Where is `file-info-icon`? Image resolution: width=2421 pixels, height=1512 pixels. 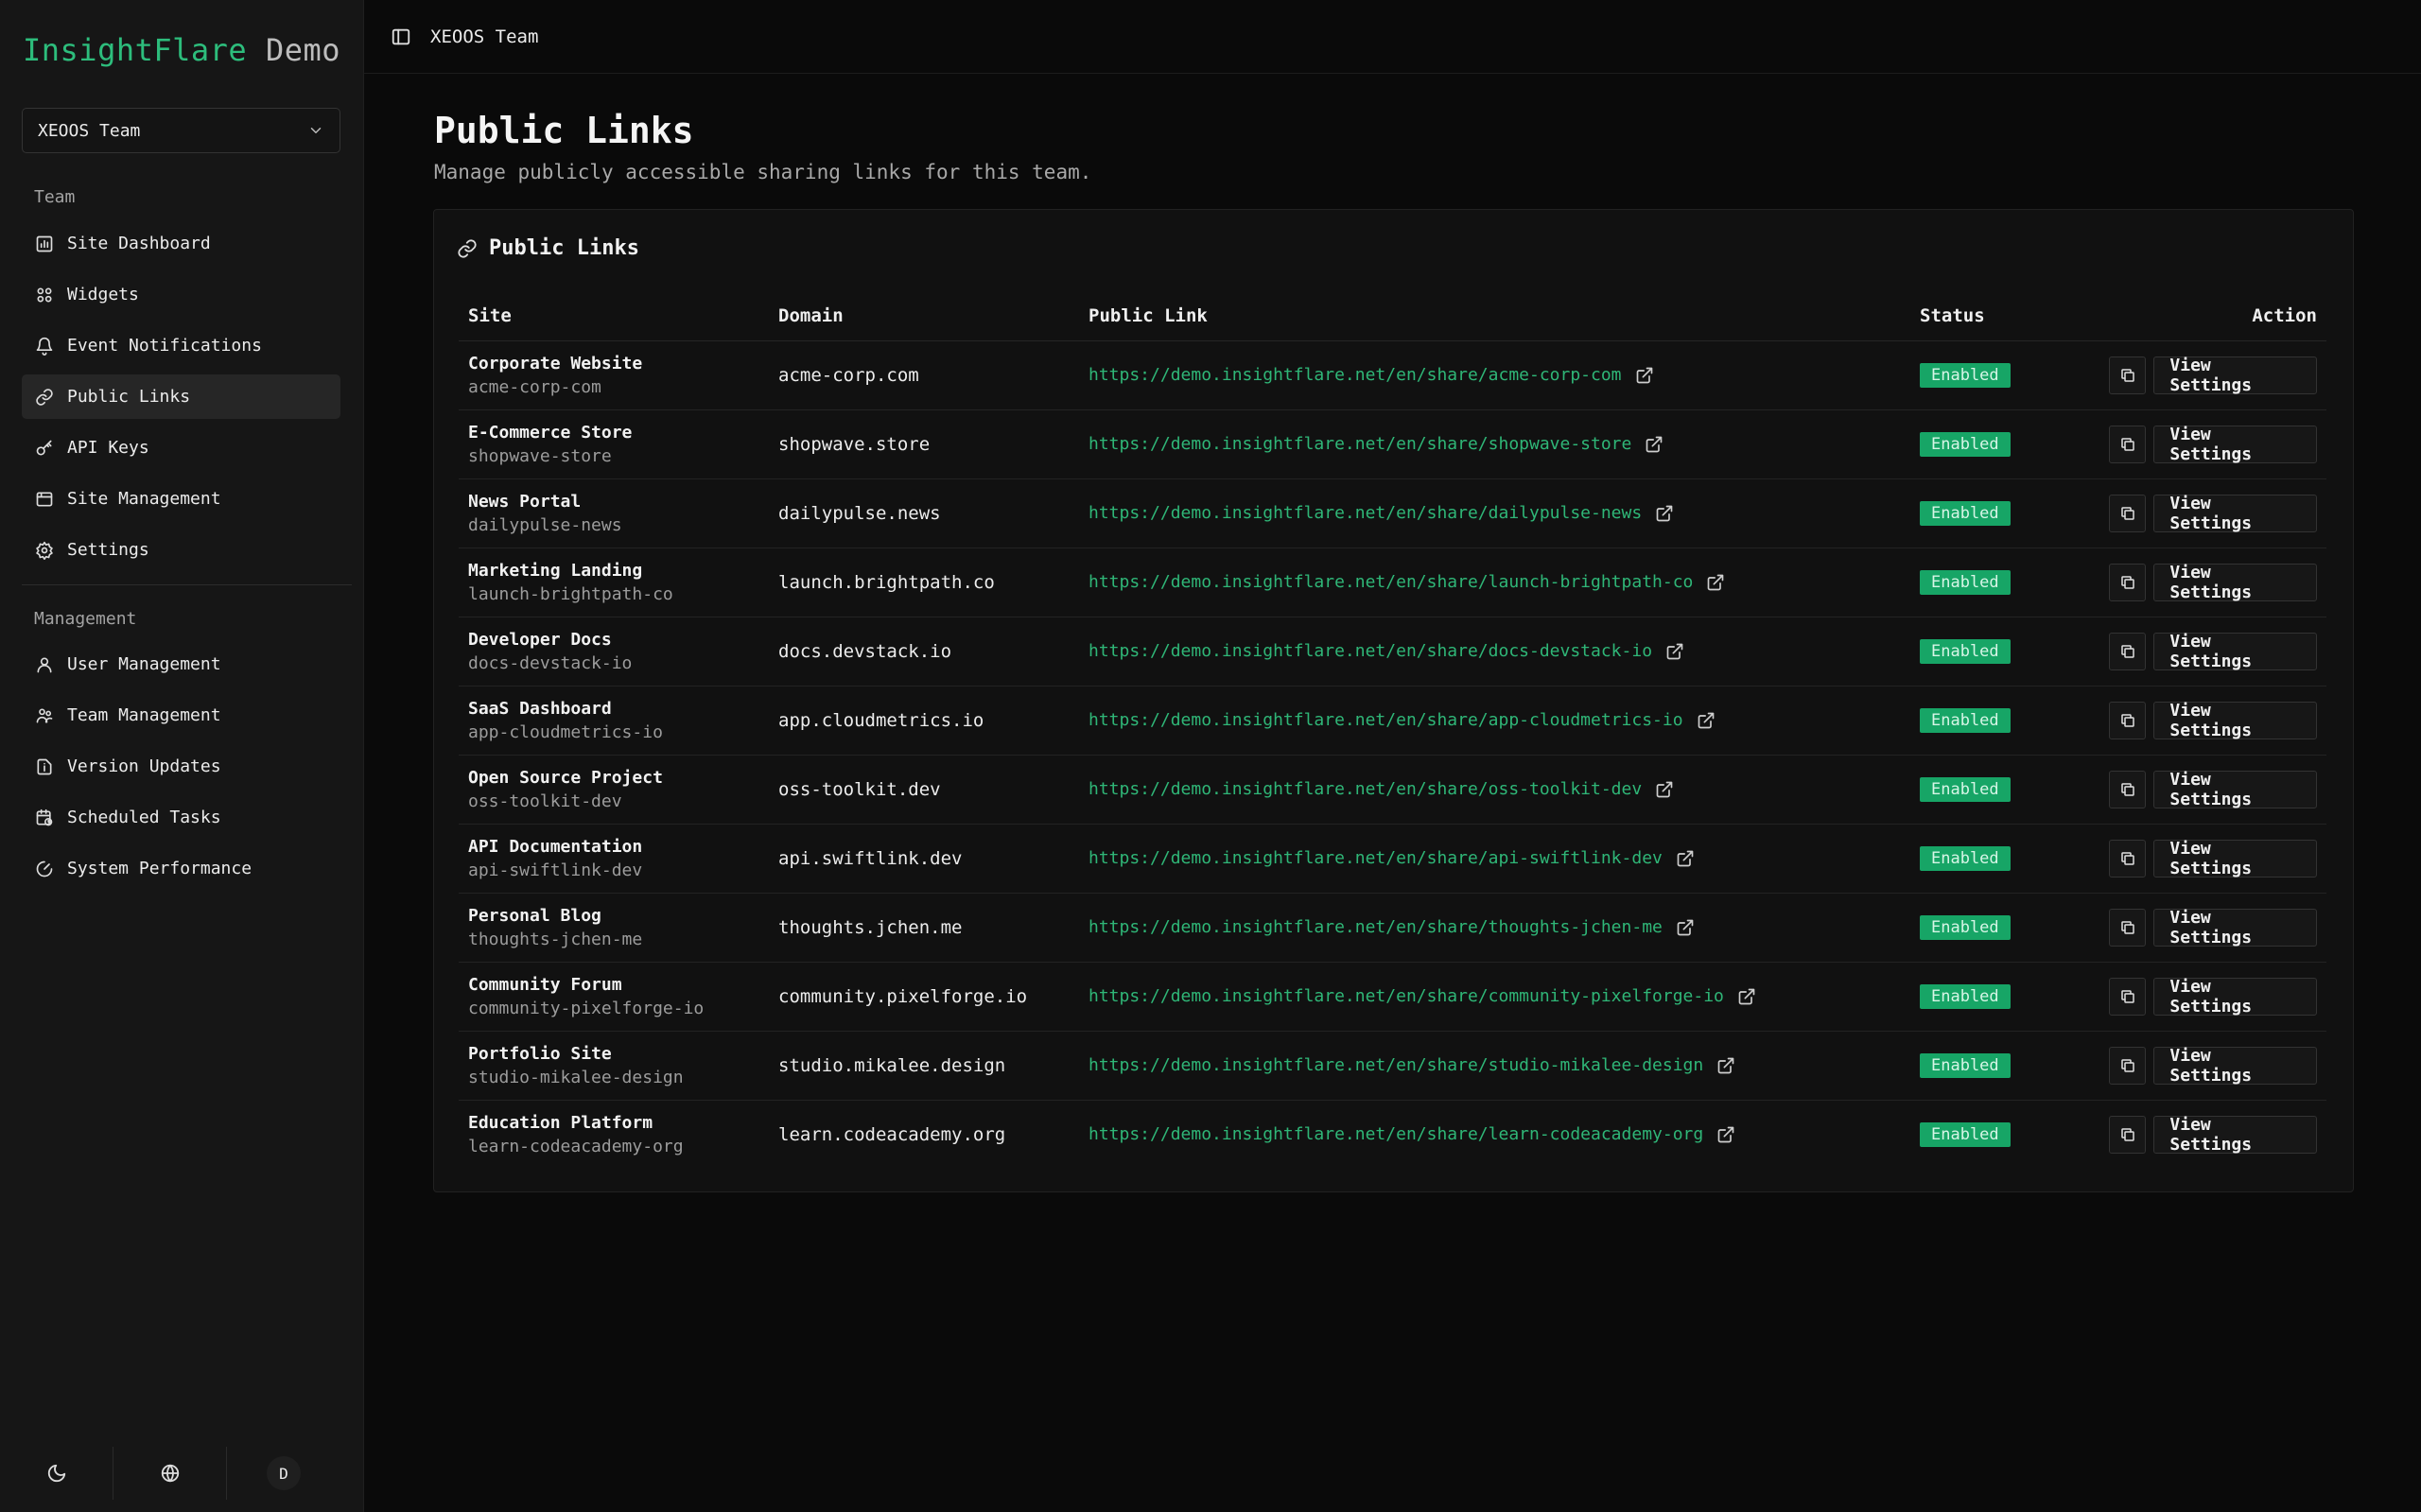
file-info-icon is located at coordinates (44, 766).